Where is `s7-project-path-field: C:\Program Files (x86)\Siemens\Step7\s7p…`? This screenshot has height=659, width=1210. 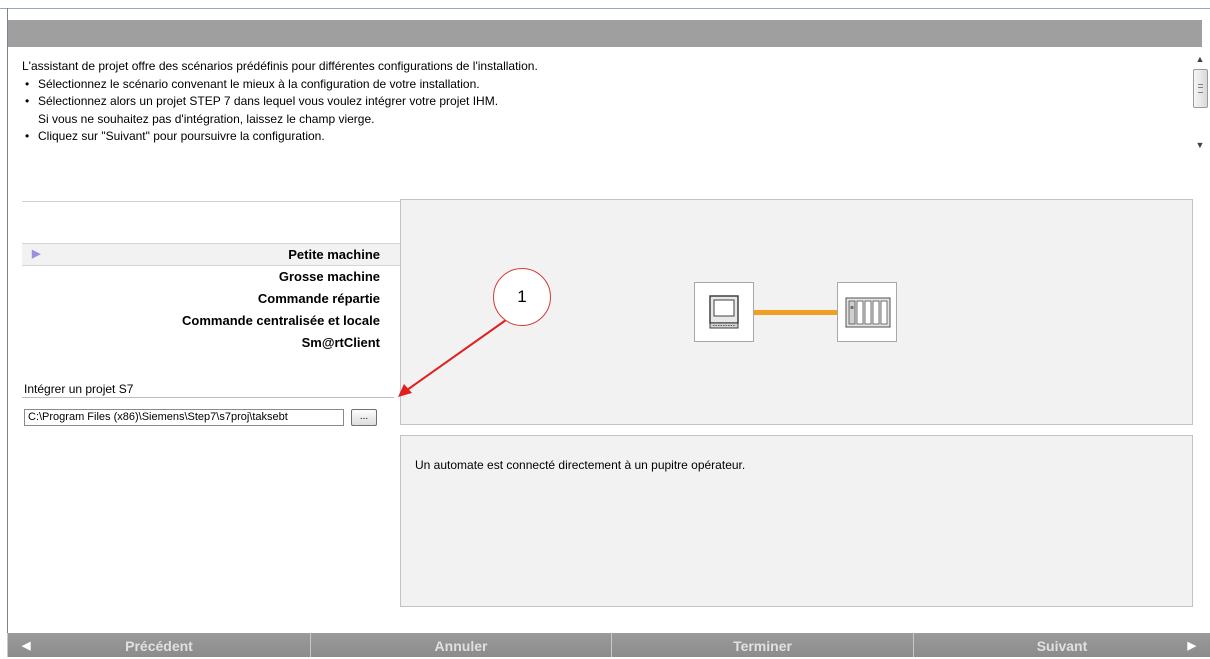
s7-project-path-field: C:\Program Files (x86)\Siemens\Step7\s7p… is located at coordinates (184, 417).